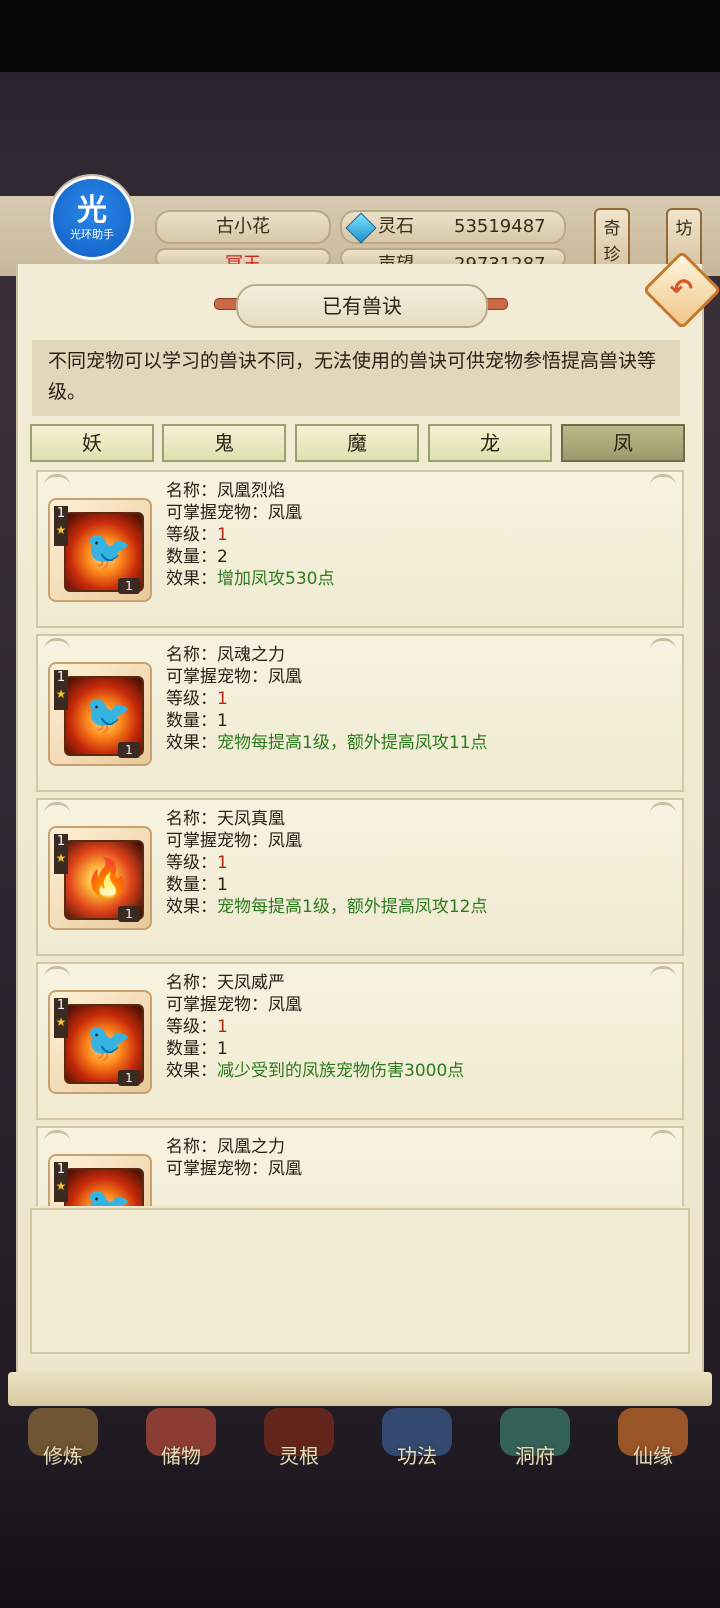 The width and height of the screenshot is (720, 1608). Describe the element at coordinates (417, 1456) in the screenshot. I see `nav-label: 功法` at that location.